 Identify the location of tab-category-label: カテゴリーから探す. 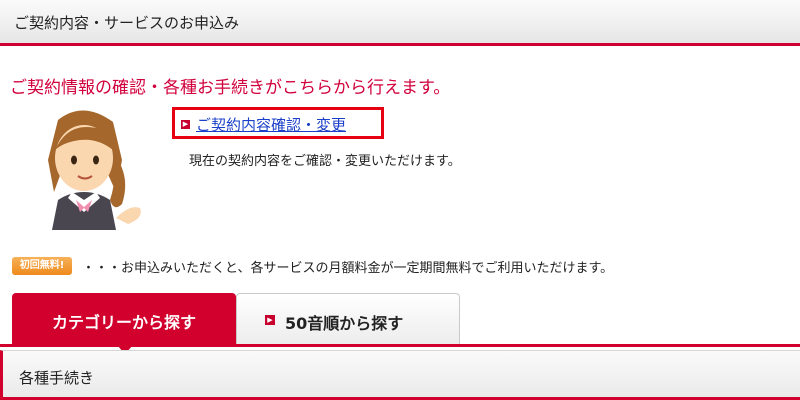
(123, 322).